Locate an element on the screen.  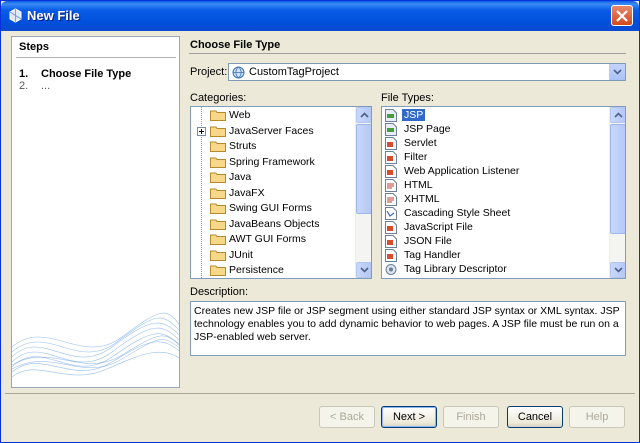
categories-scrollbar is located at coordinates (363, 192).